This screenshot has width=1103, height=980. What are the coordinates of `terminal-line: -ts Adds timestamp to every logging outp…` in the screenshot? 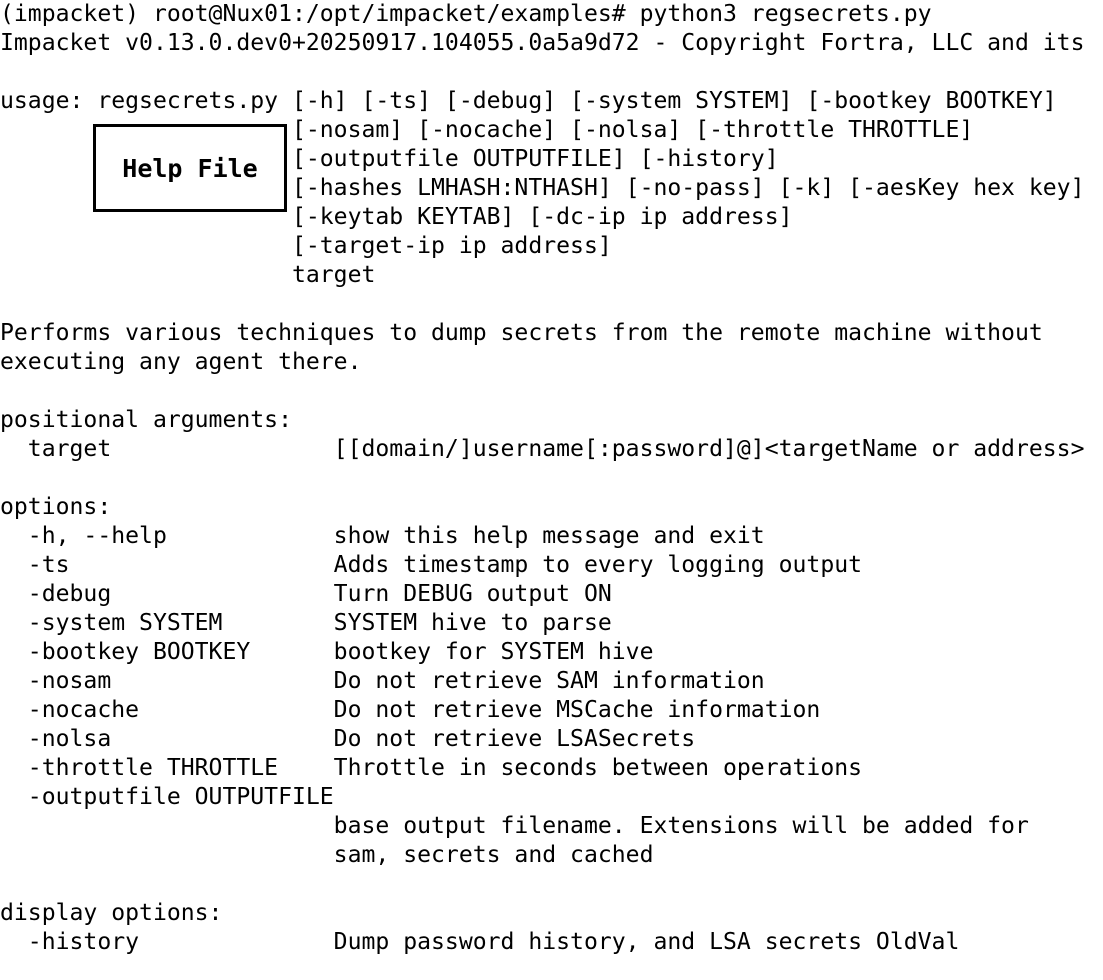 It's located at (431, 565).